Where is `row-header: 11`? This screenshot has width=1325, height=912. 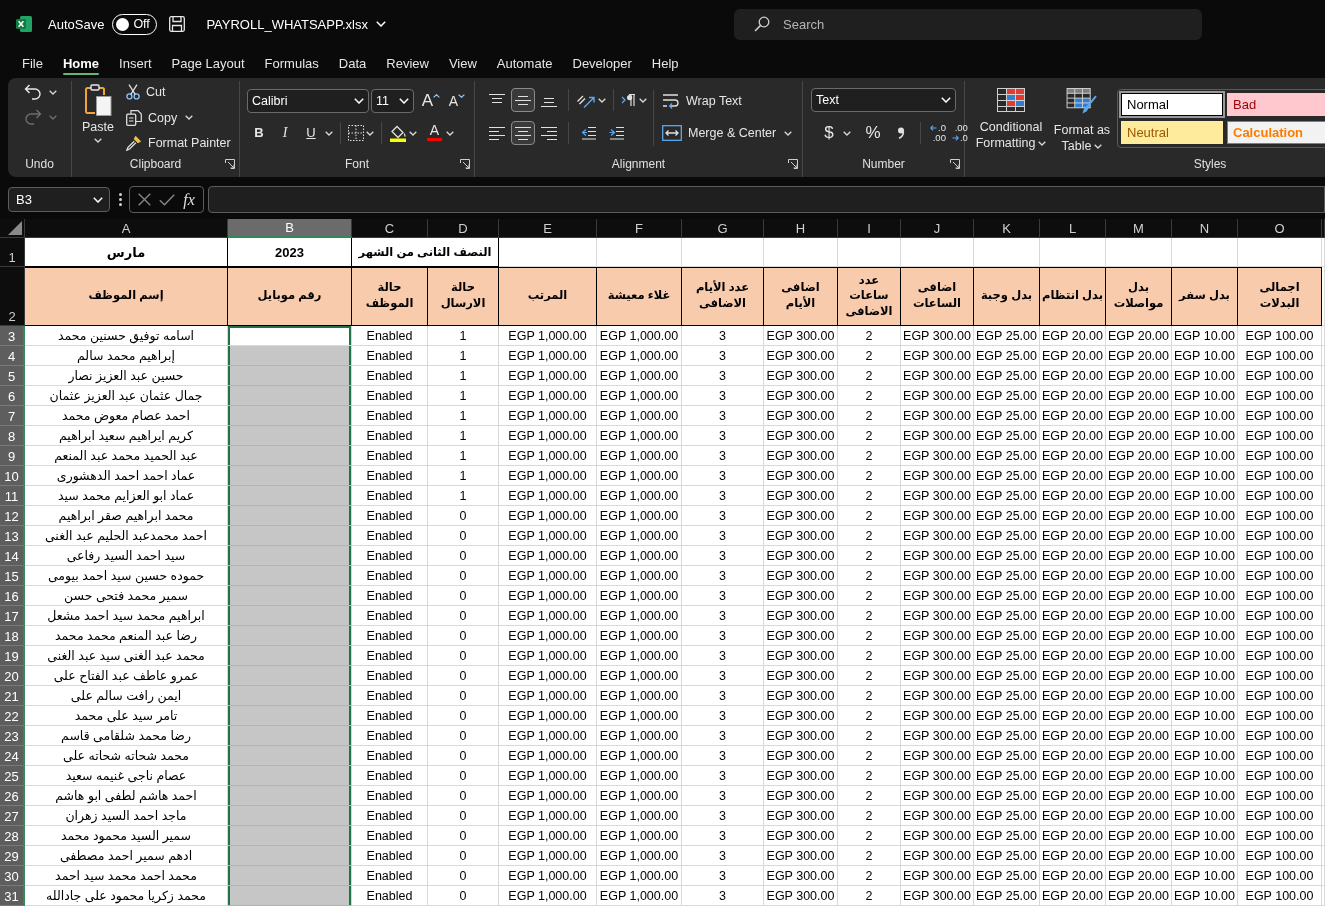 row-header: 11 is located at coordinates (12, 496).